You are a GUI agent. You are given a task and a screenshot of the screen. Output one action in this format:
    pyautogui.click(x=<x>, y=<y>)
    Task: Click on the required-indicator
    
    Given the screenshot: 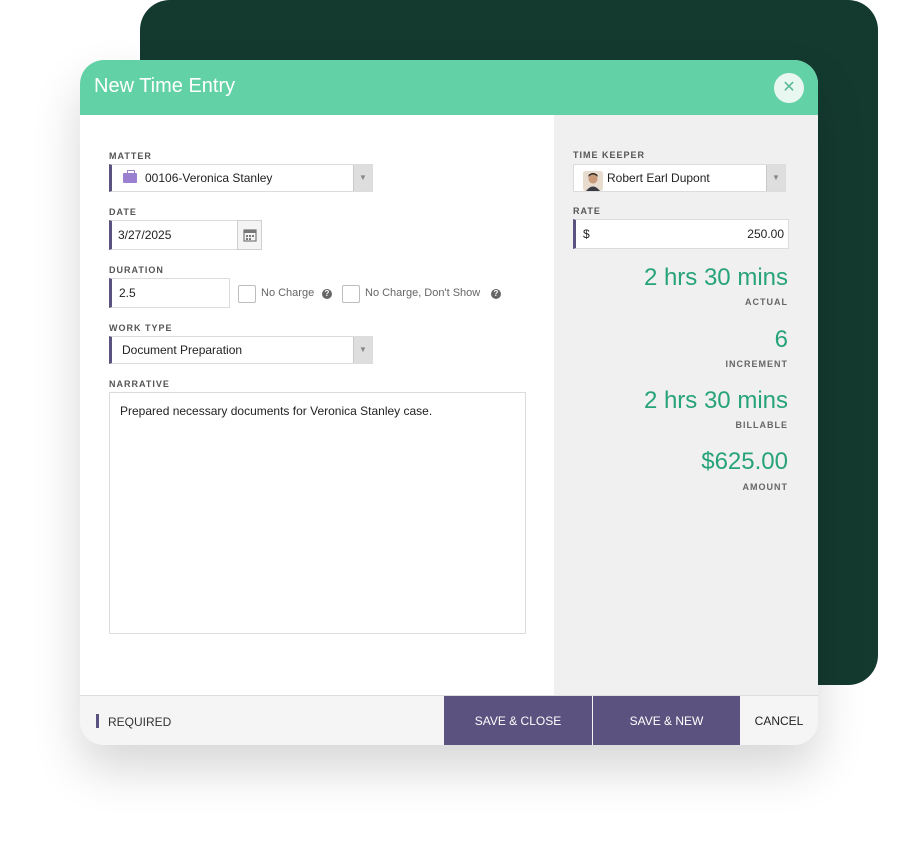 What is the action you would take?
    pyautogui.click(x=97, y=721)
    